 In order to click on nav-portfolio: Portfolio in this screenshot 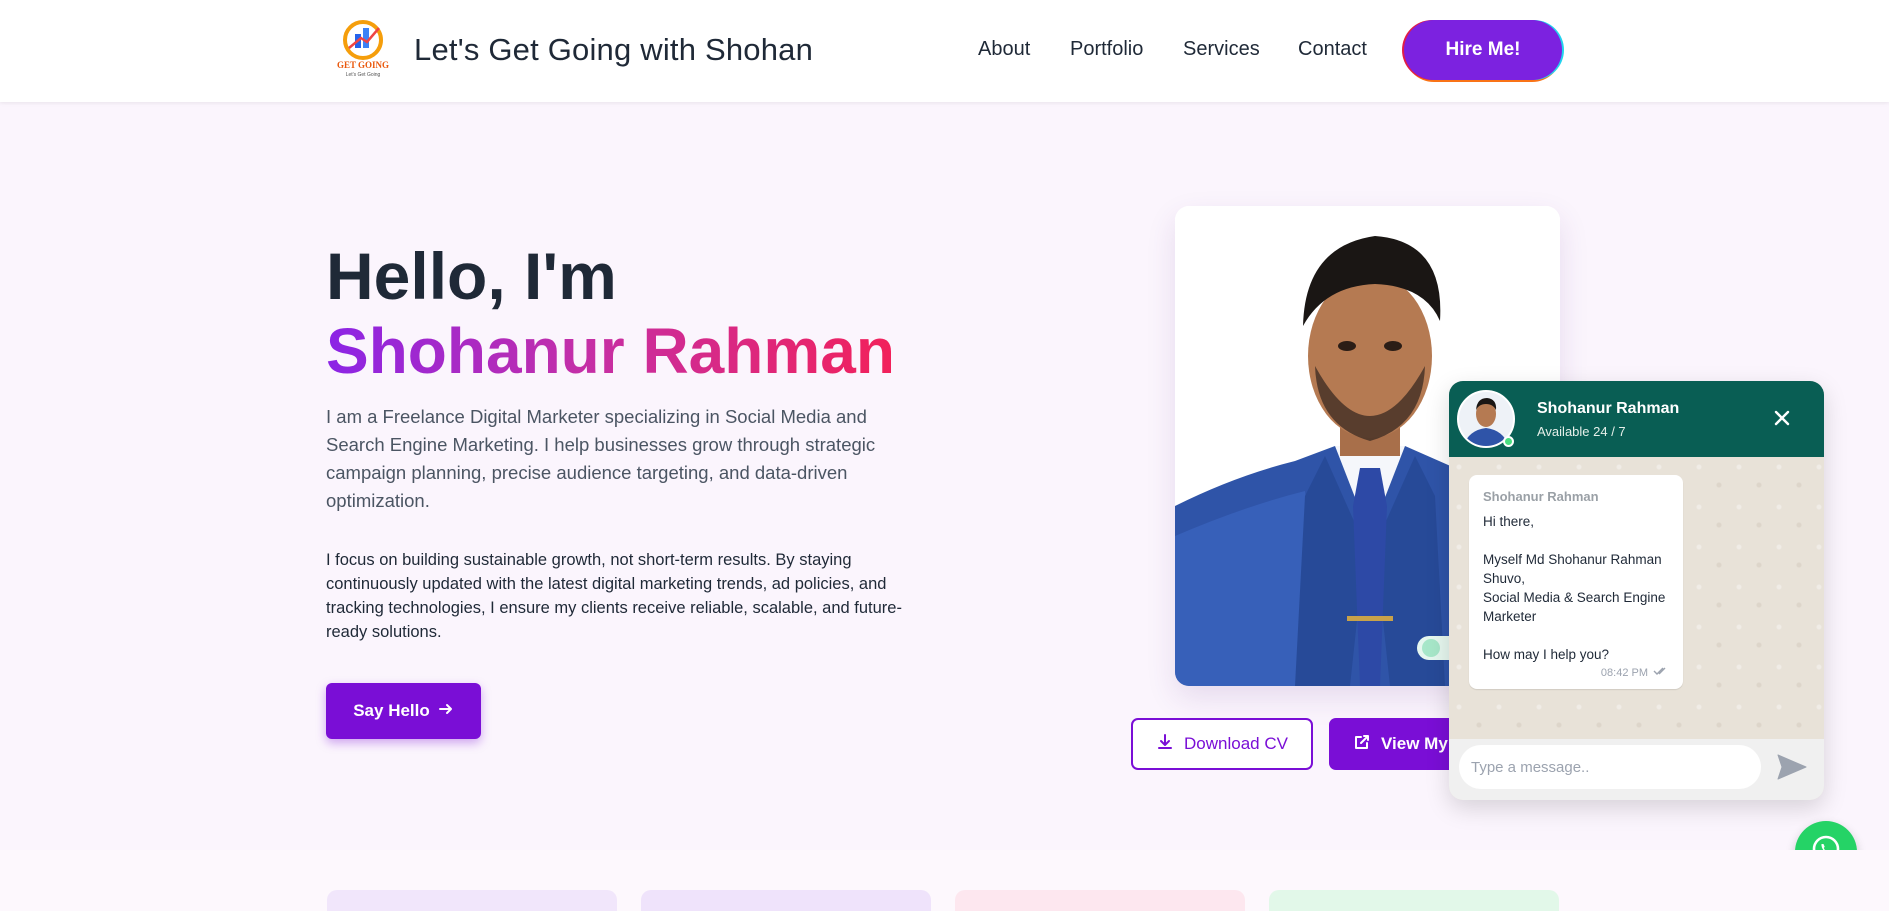, I will do `click(1106, 49)`.